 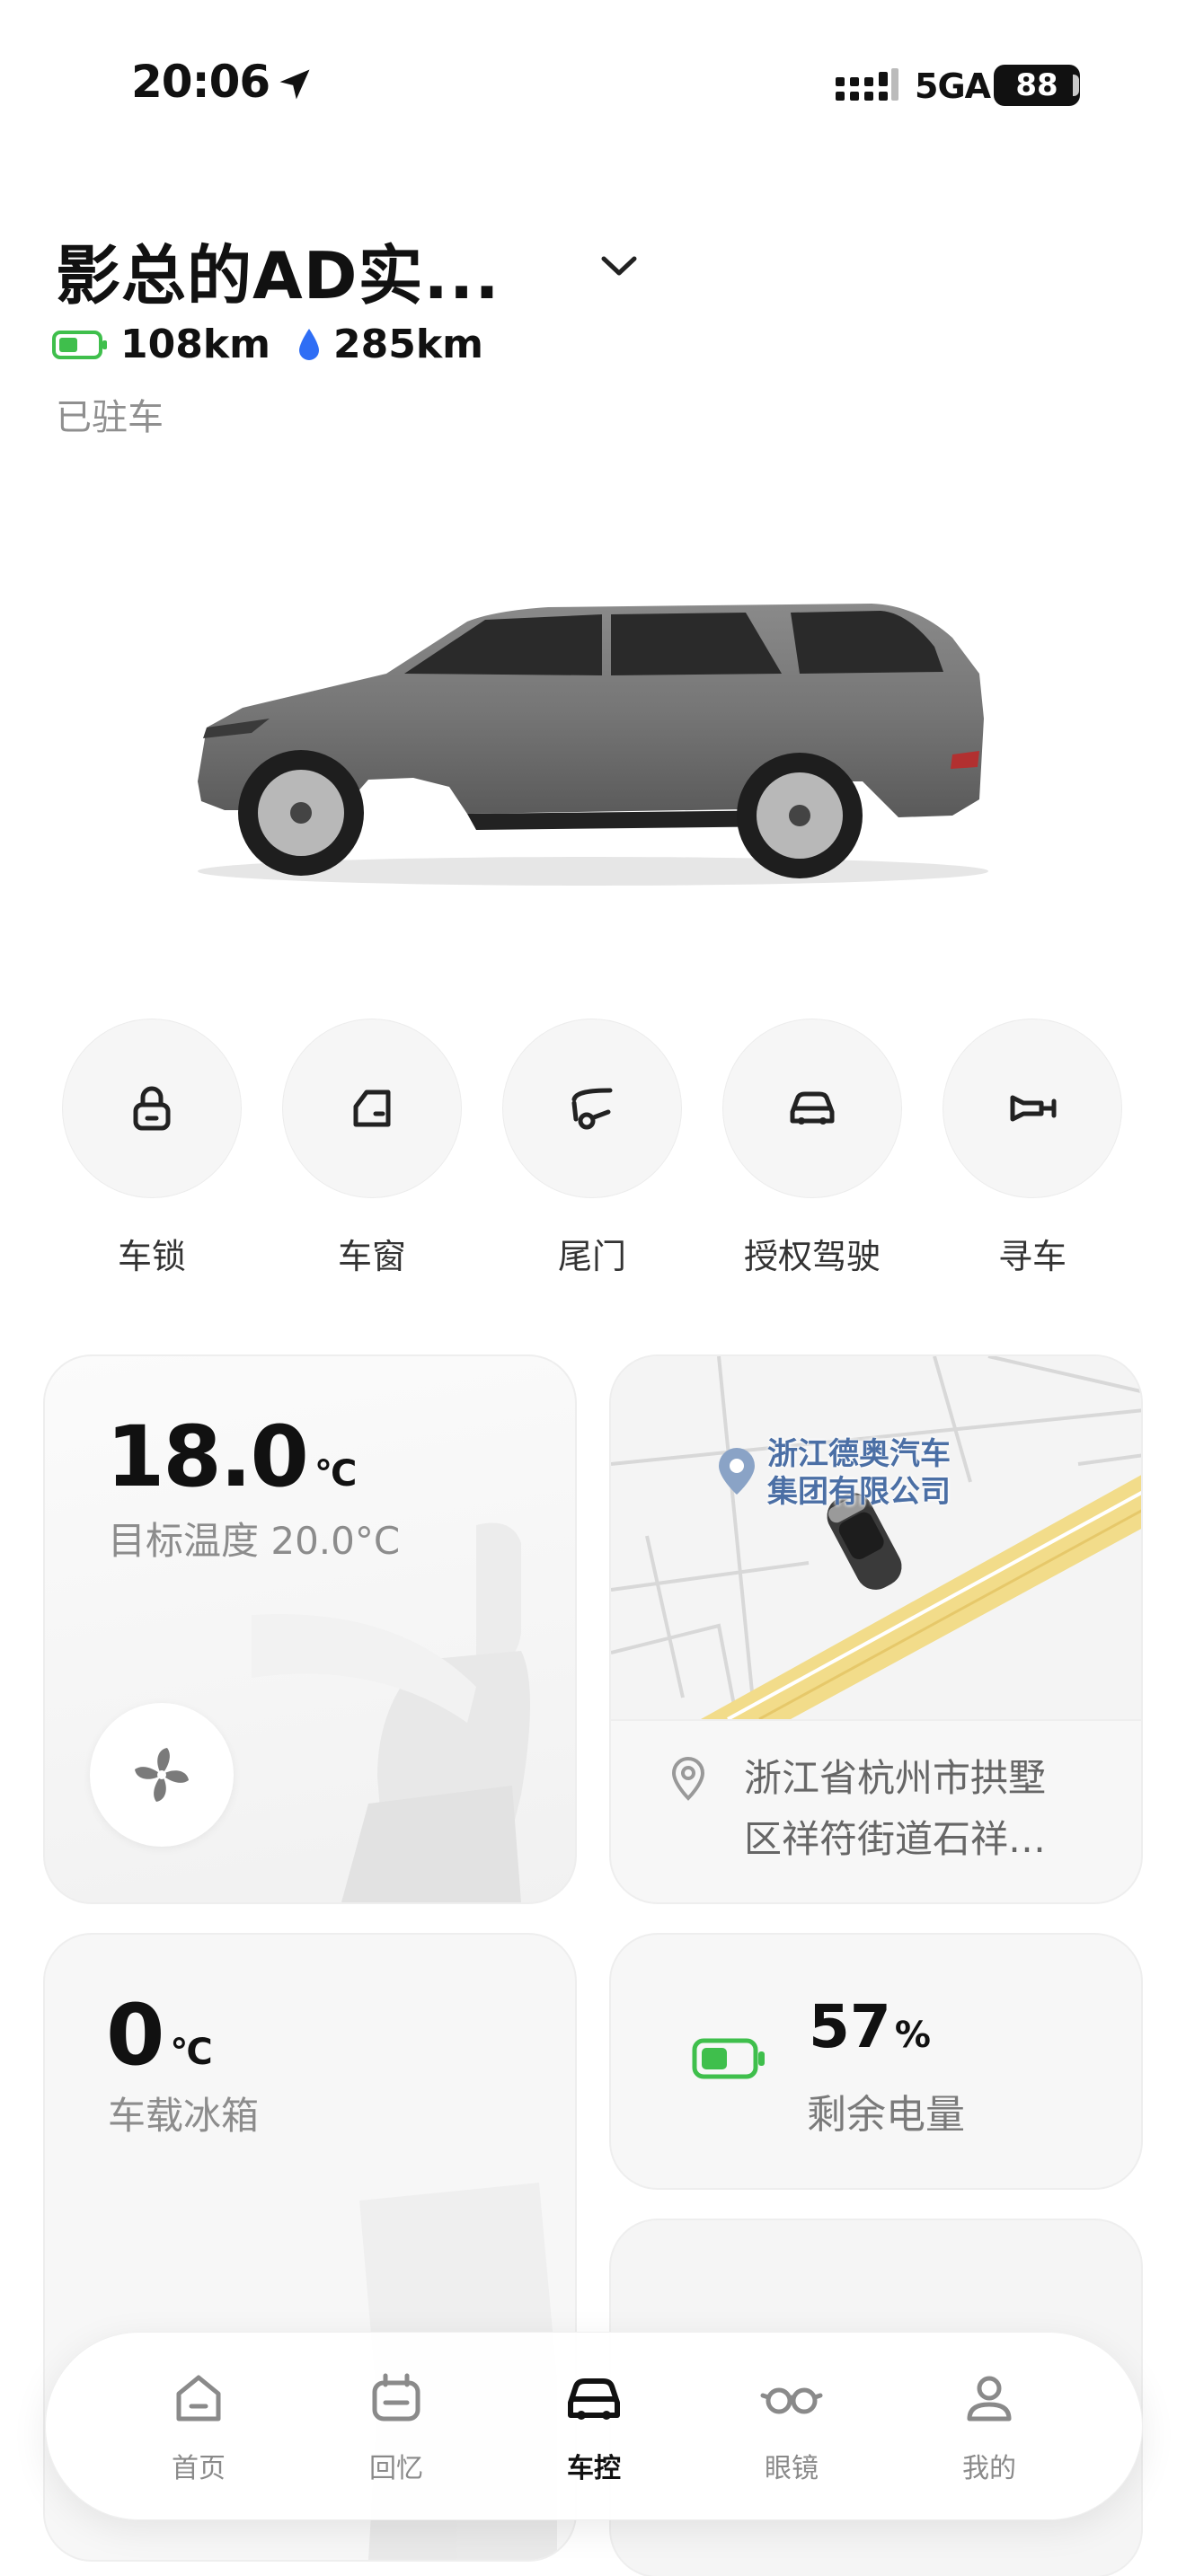 I want to click on nav-profile: 我的, so click(x=989, y=2426).